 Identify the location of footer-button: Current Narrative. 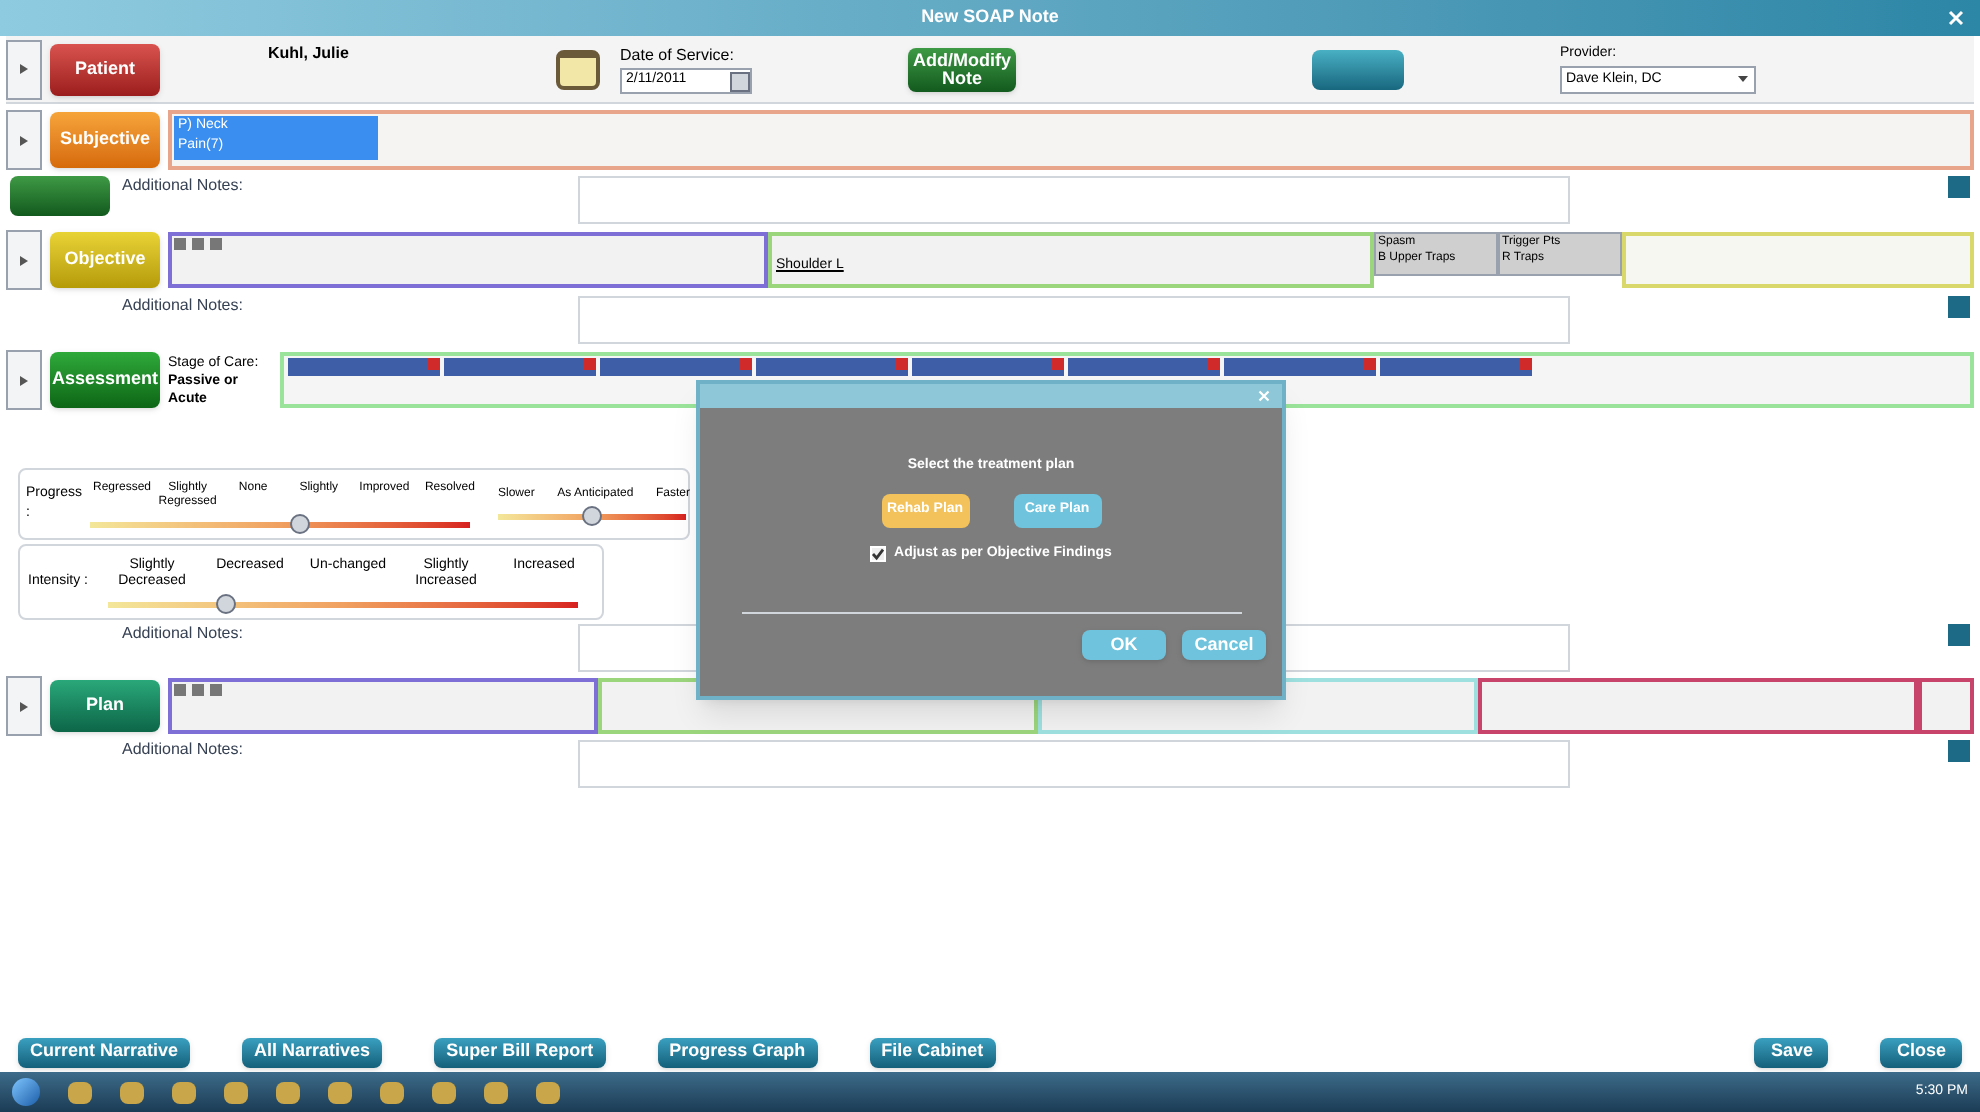
(104, 1052).